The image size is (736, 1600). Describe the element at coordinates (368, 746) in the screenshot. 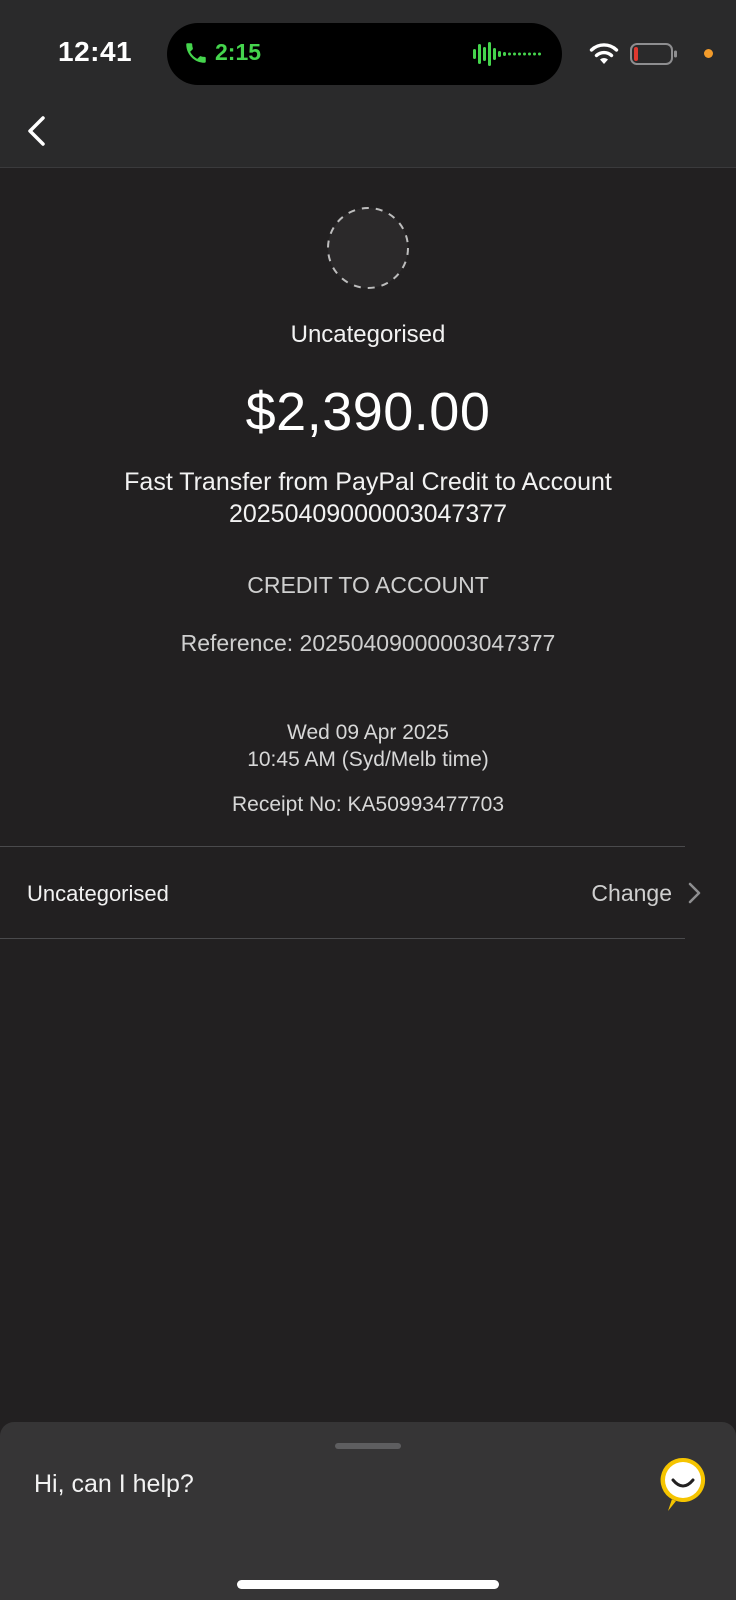

I see `transaction-datetime: Wed 09 Apr 2025 10:45 AM (Syd/Melb time)` at that location.